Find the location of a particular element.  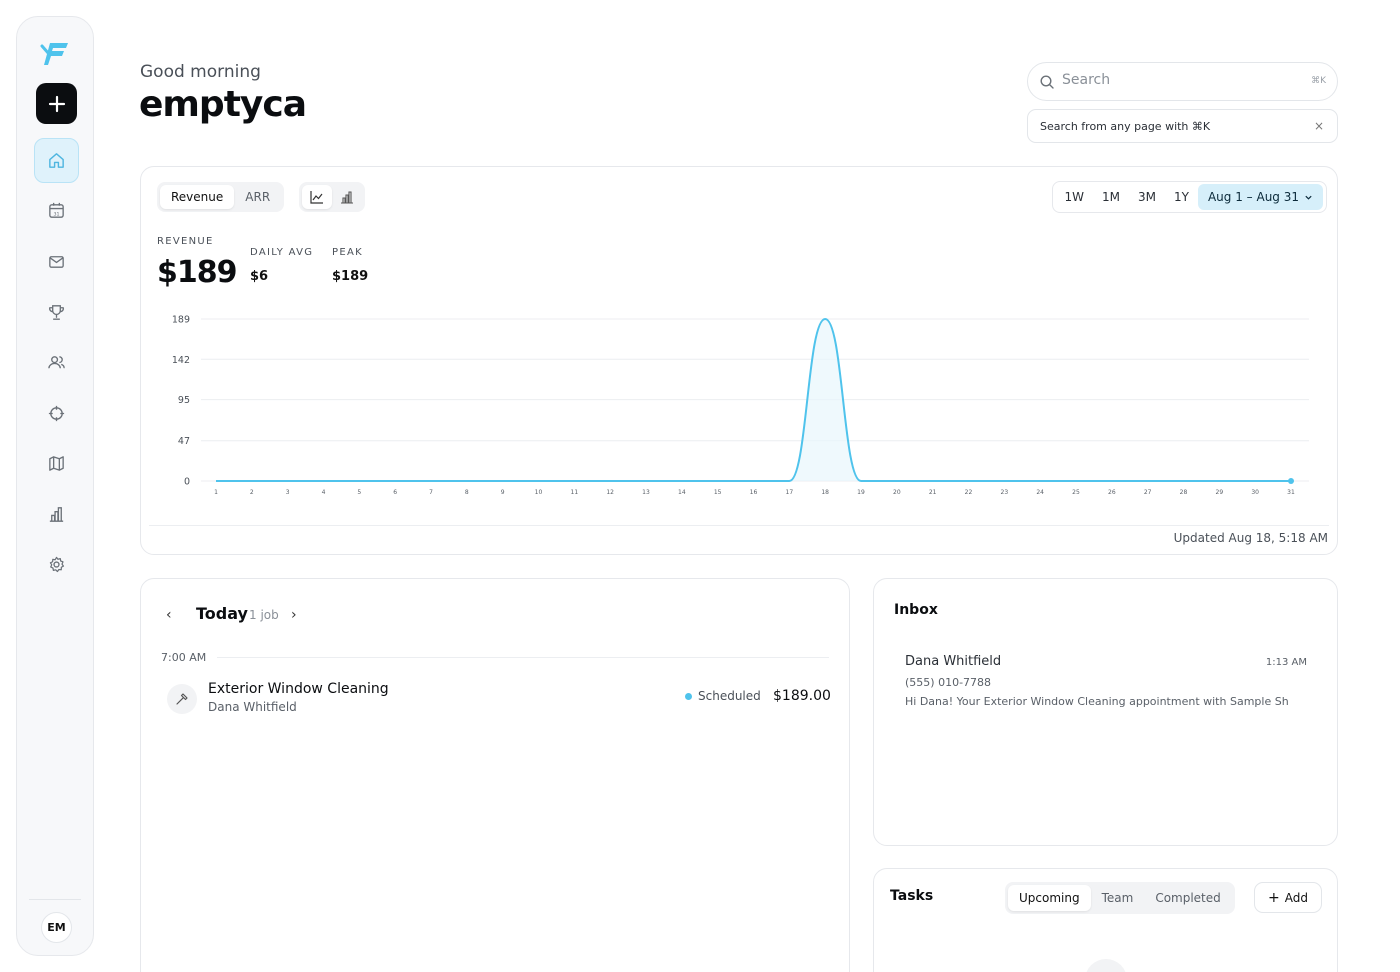

x-tick-label: 19 is located at coordinates (861, 492).